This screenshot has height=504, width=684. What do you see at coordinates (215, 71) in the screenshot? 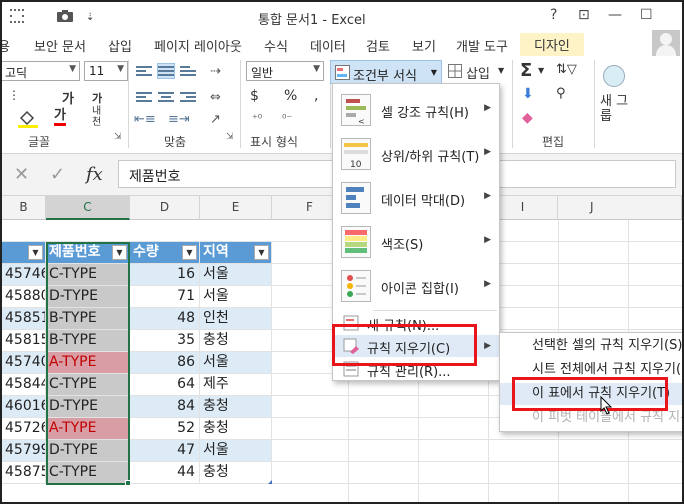
I see `wrap-text-icon: ⇢` at bounding box center [215, 71].